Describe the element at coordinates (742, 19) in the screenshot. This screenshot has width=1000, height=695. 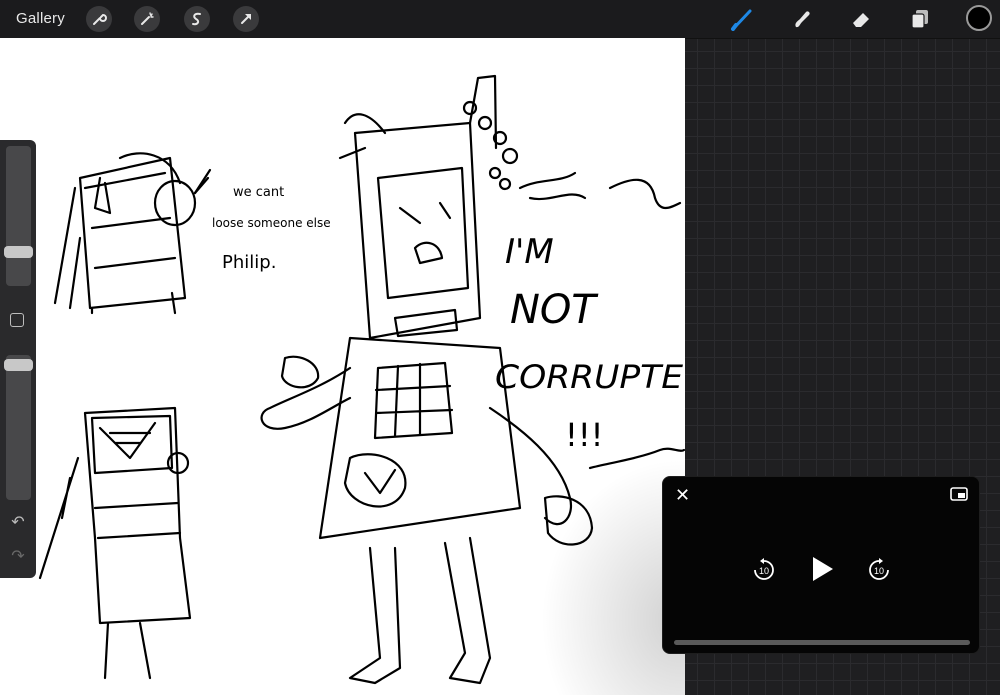
I see `brush-icon` at that location.